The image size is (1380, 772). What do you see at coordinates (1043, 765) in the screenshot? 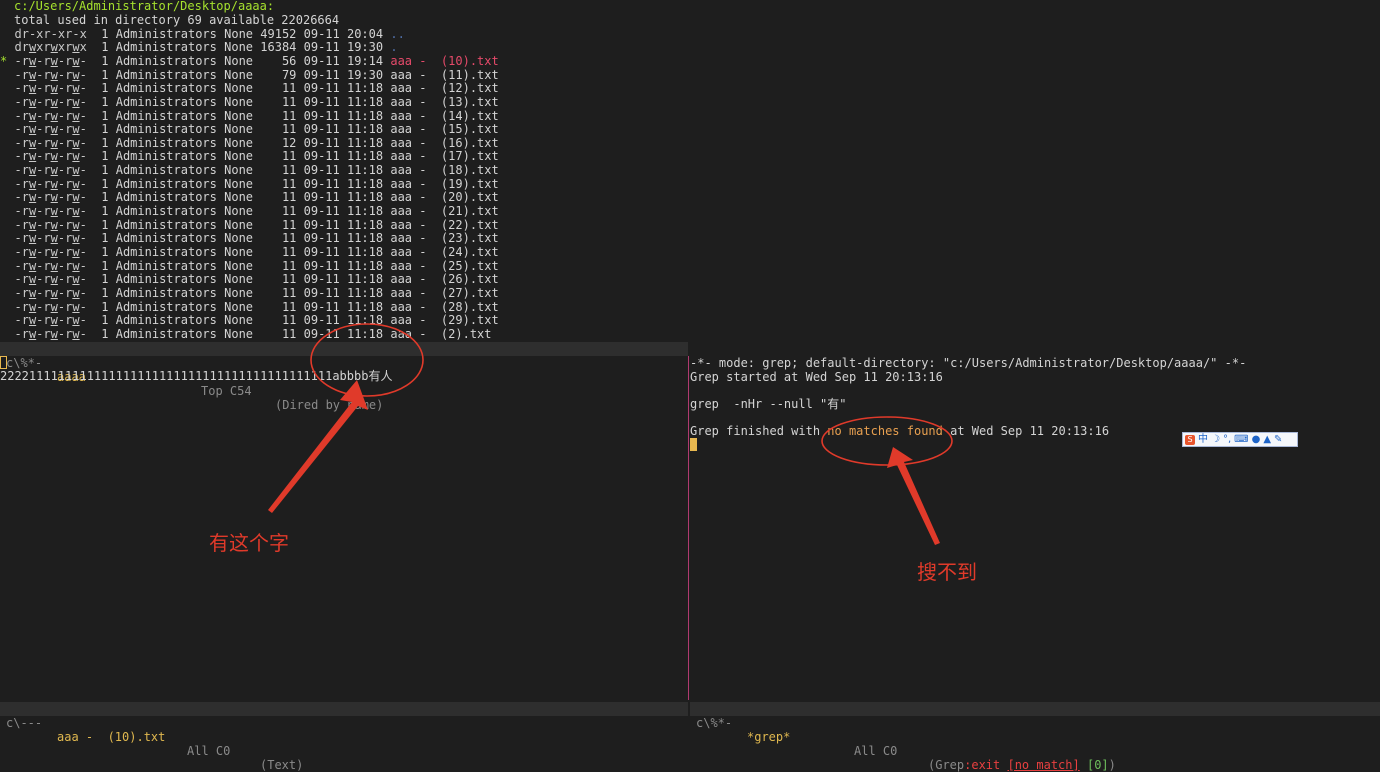
I see `grep-mode-nomatch: [no match]` at bounding box center [1043, 765].